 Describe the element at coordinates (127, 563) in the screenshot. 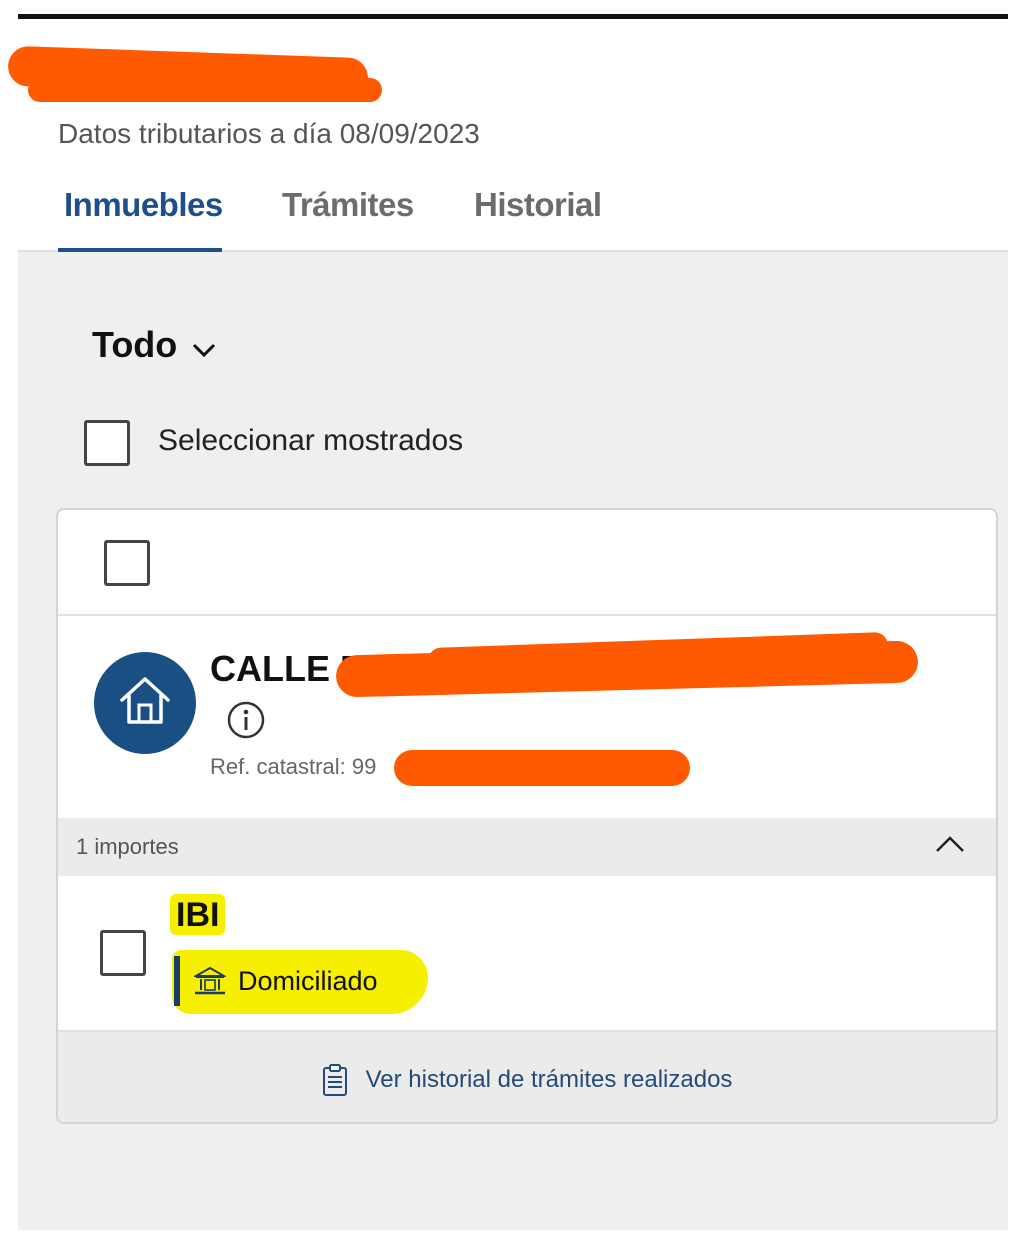

I see `property-checkbox` at that location.